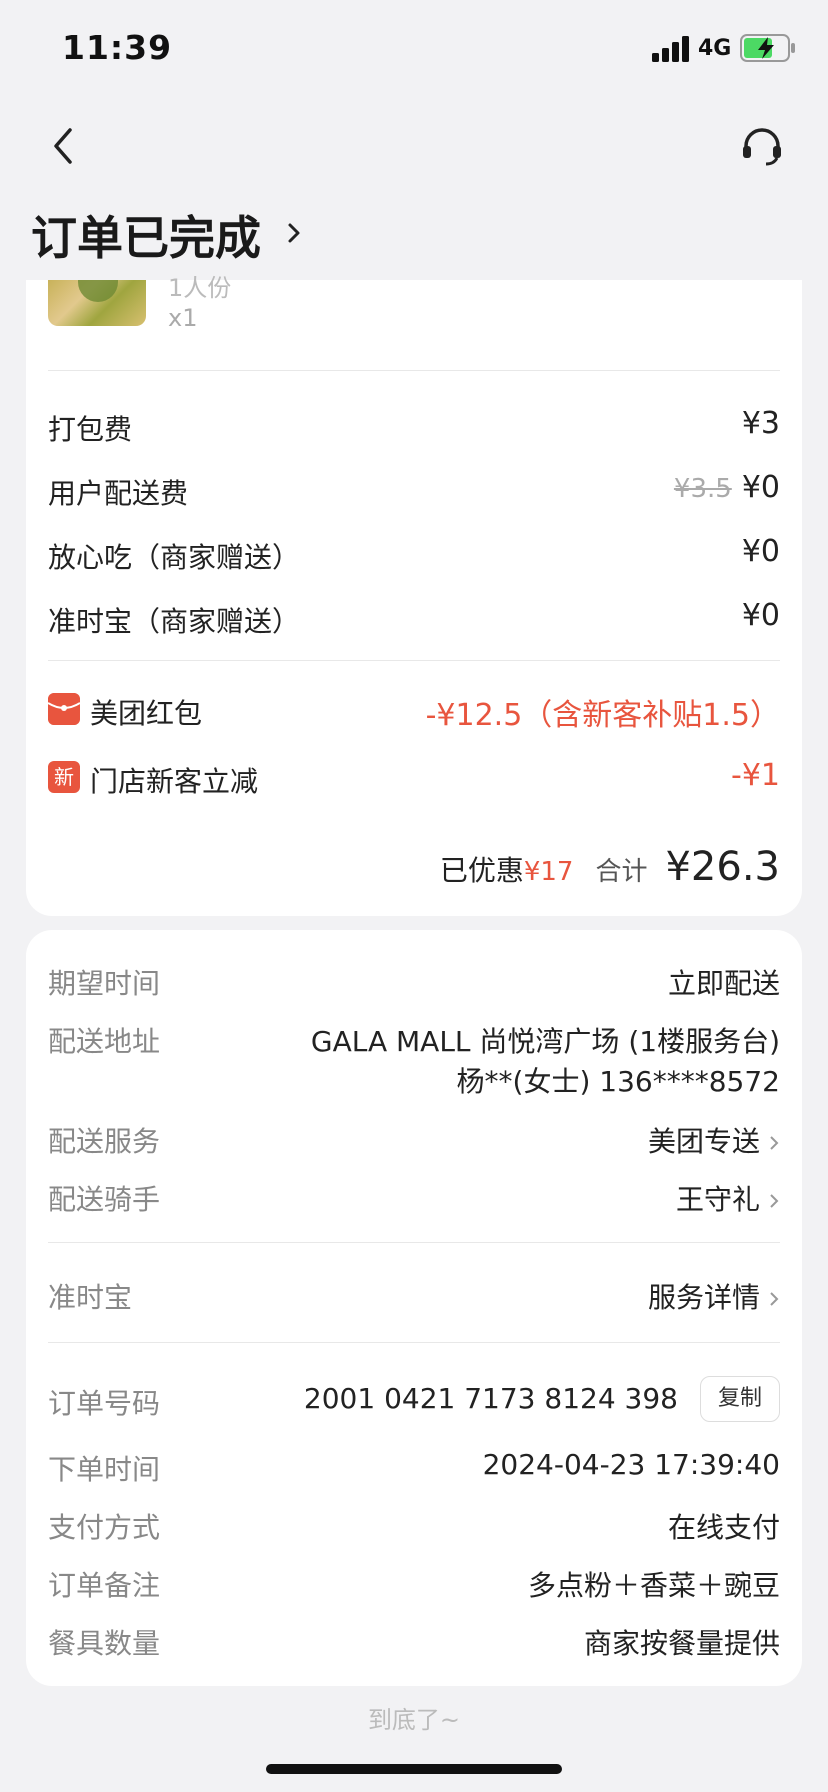 This screenshot has height=1792, width=828. What do you see at coordinates (717, 1199) in the screenshot?
I see `rider-value: 王守礼` at bounding box center [717, 1199].